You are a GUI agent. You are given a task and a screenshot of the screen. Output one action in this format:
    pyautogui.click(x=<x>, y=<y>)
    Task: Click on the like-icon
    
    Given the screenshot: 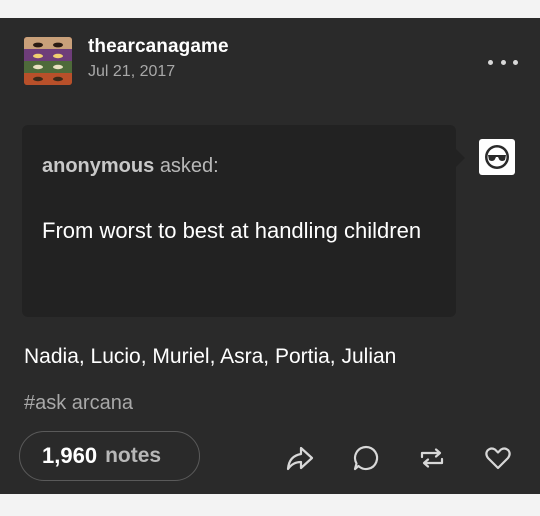 What is the action you would take?
    pyautogui.click(x=498, y=458)
    